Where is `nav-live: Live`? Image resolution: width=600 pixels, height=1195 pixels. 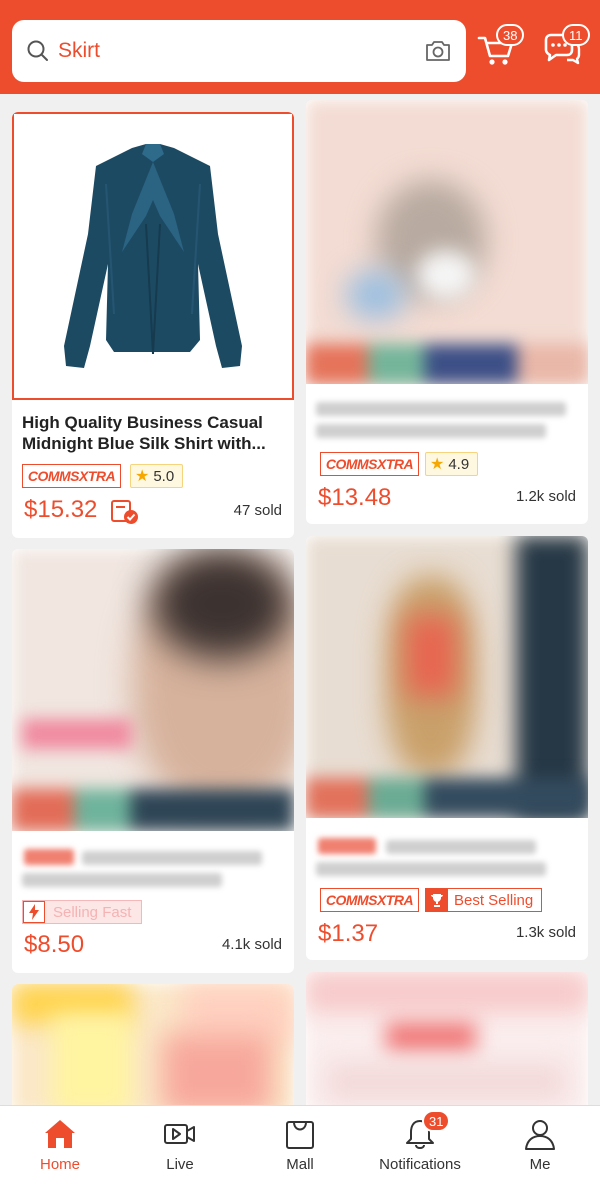
nav-live: Live is located at coordinates (180, 1150).